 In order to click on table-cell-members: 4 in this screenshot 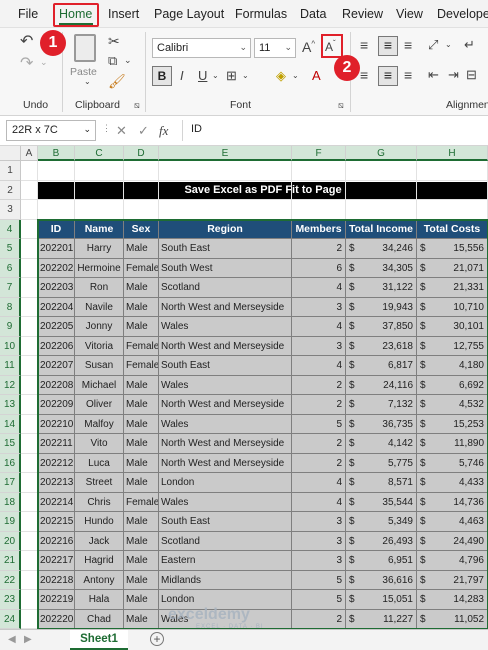, I will do `click(319, 288)`.